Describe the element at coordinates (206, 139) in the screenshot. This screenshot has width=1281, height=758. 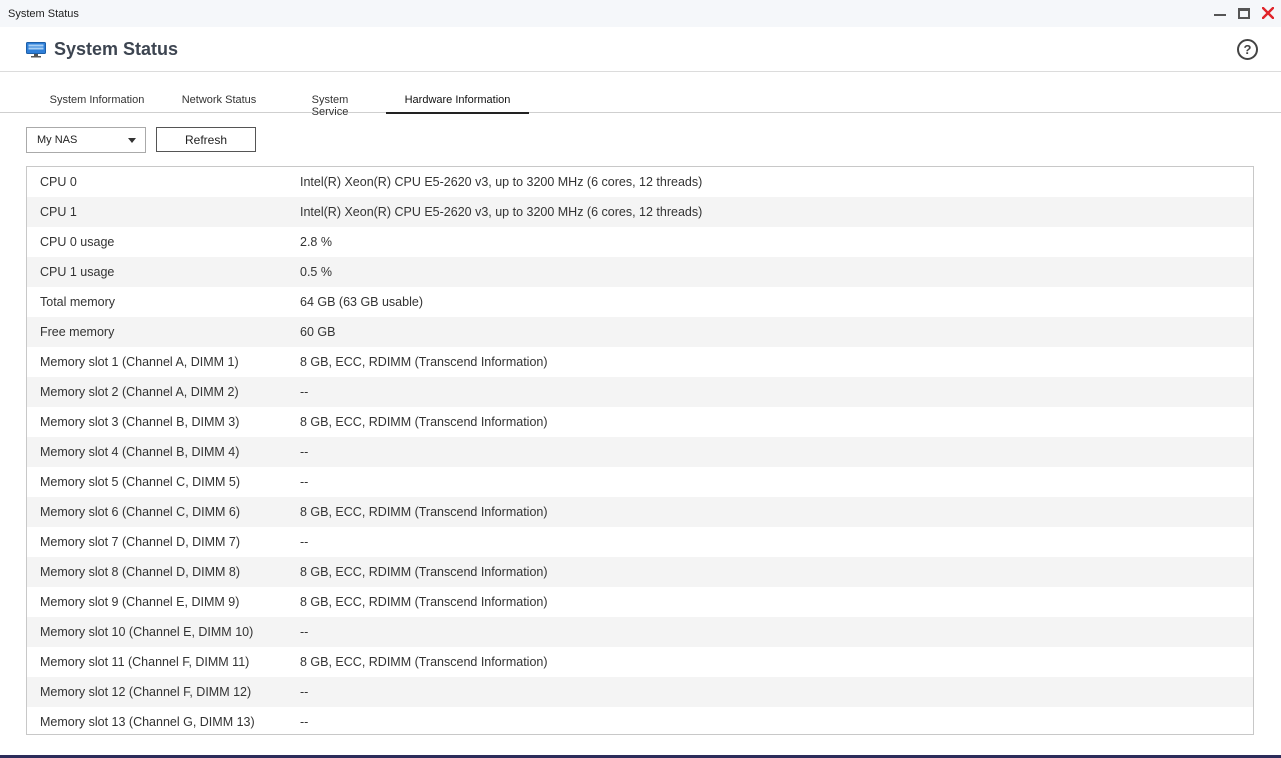
I see `refresh-button: Refresh` at that location.